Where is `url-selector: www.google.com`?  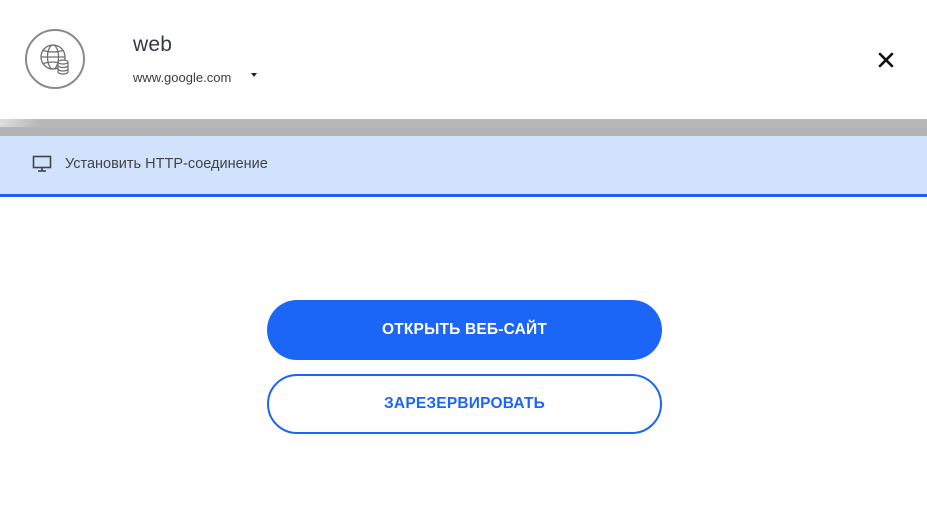
url-selector: www.google.com is located at coordinates (195, 77).